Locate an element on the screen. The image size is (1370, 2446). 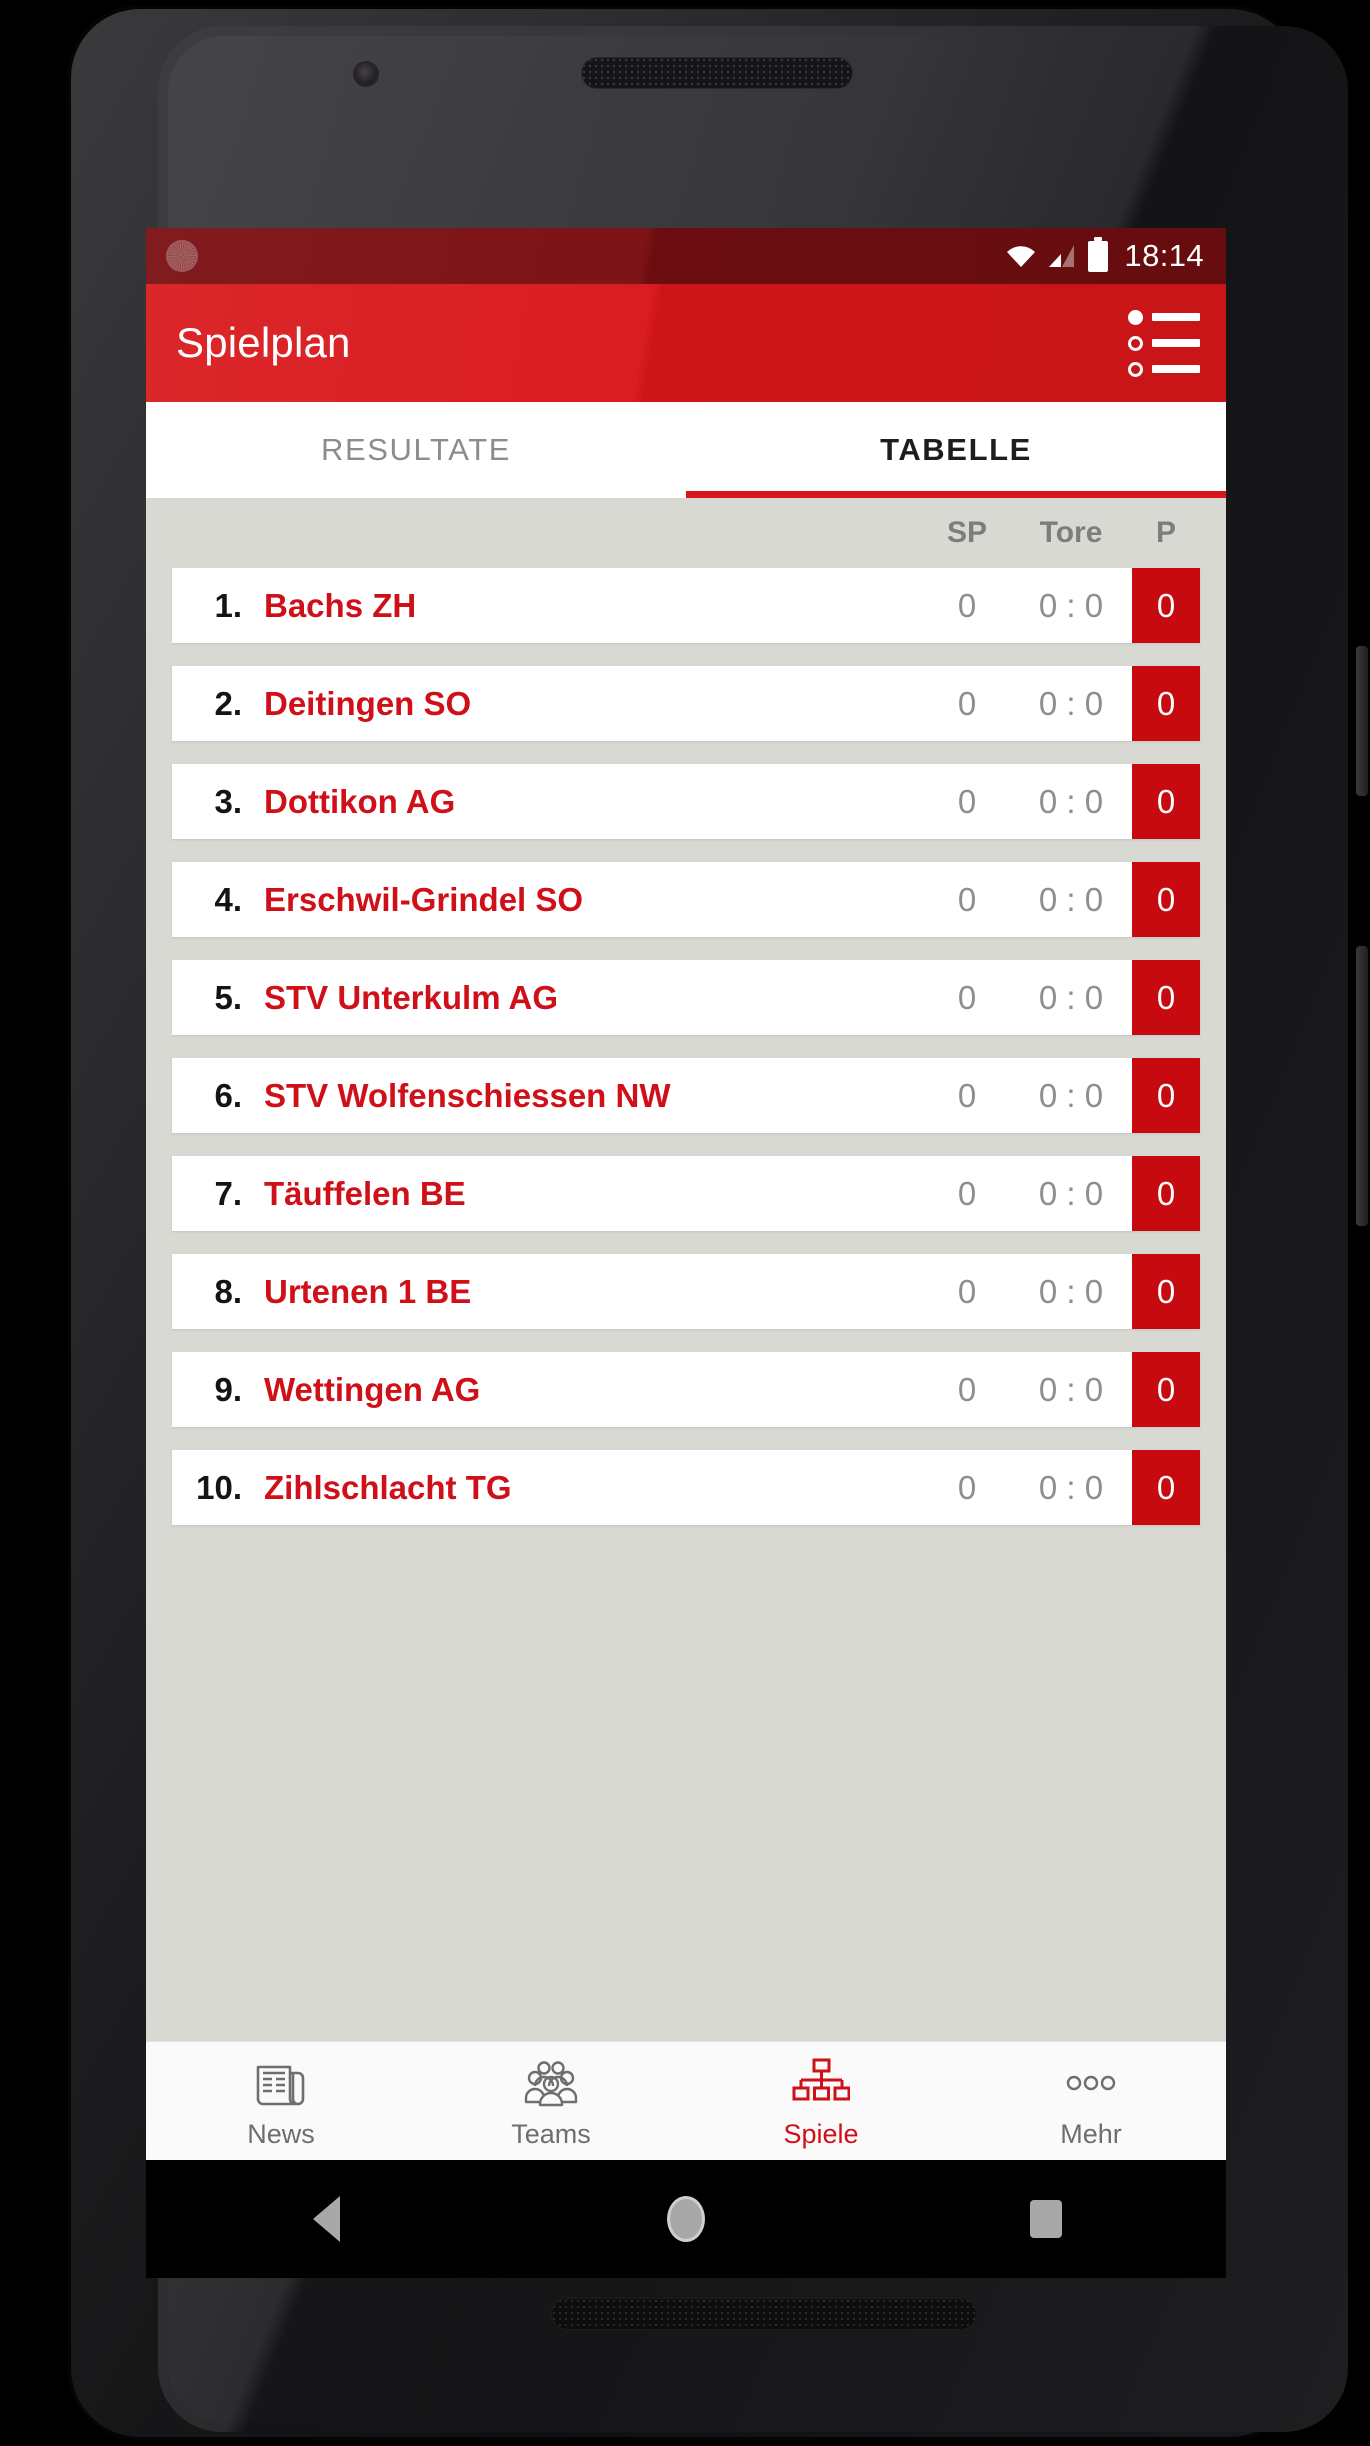
cellular-signal-icon is located at coordinates (1062, 256).